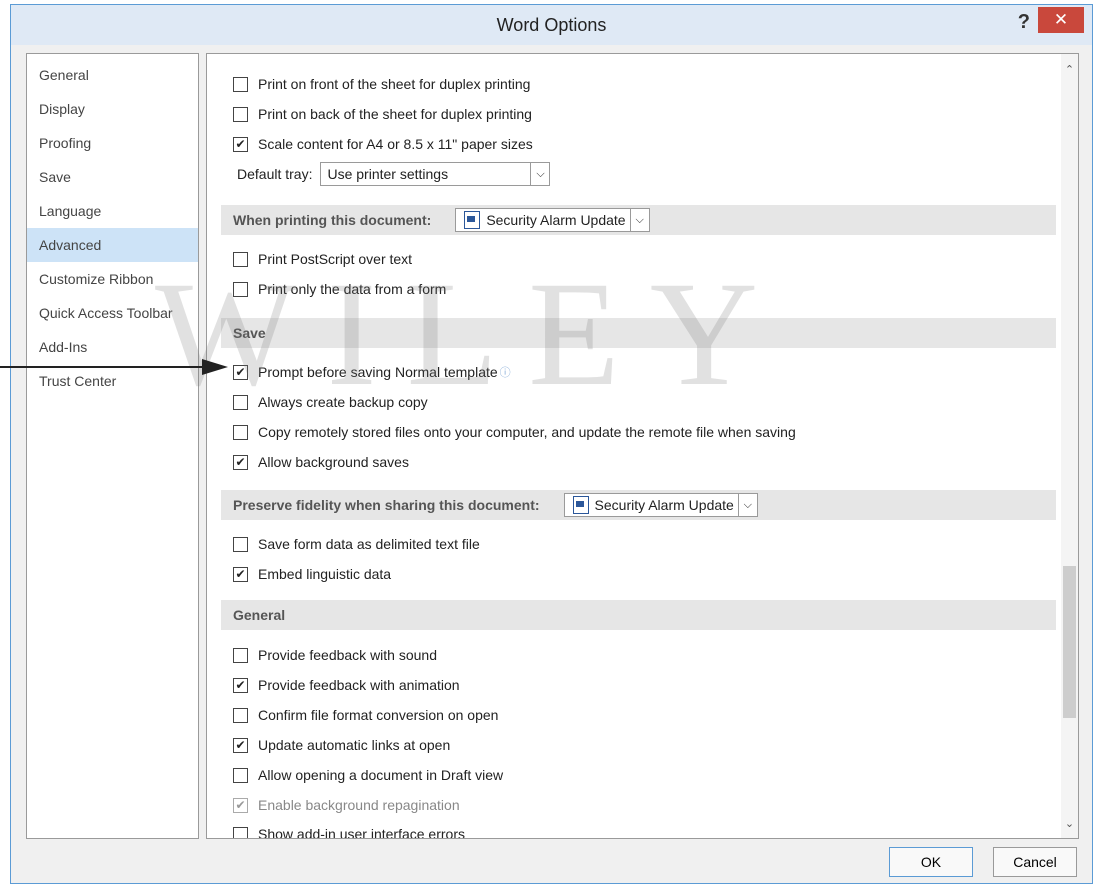 This screenshot has width=1099, height=888. I want to click on option-row: Confirm file format conversion on open, so click(365, 715).